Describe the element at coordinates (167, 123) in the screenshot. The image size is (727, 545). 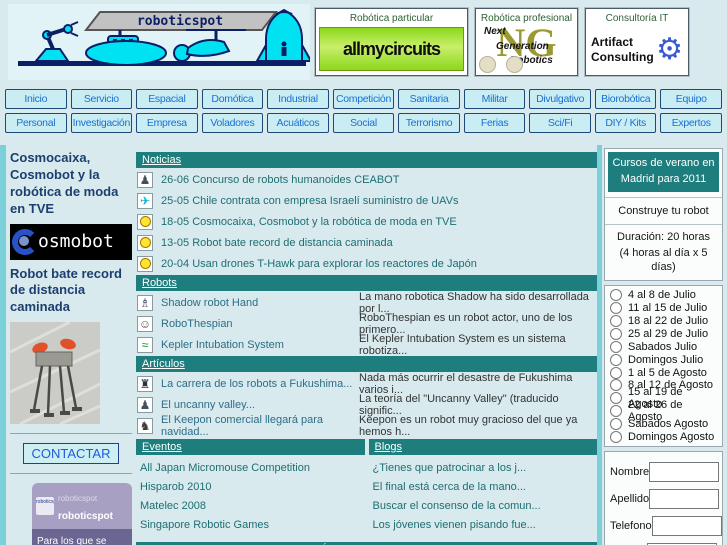
I see `nav-button: Empresa` at that location.